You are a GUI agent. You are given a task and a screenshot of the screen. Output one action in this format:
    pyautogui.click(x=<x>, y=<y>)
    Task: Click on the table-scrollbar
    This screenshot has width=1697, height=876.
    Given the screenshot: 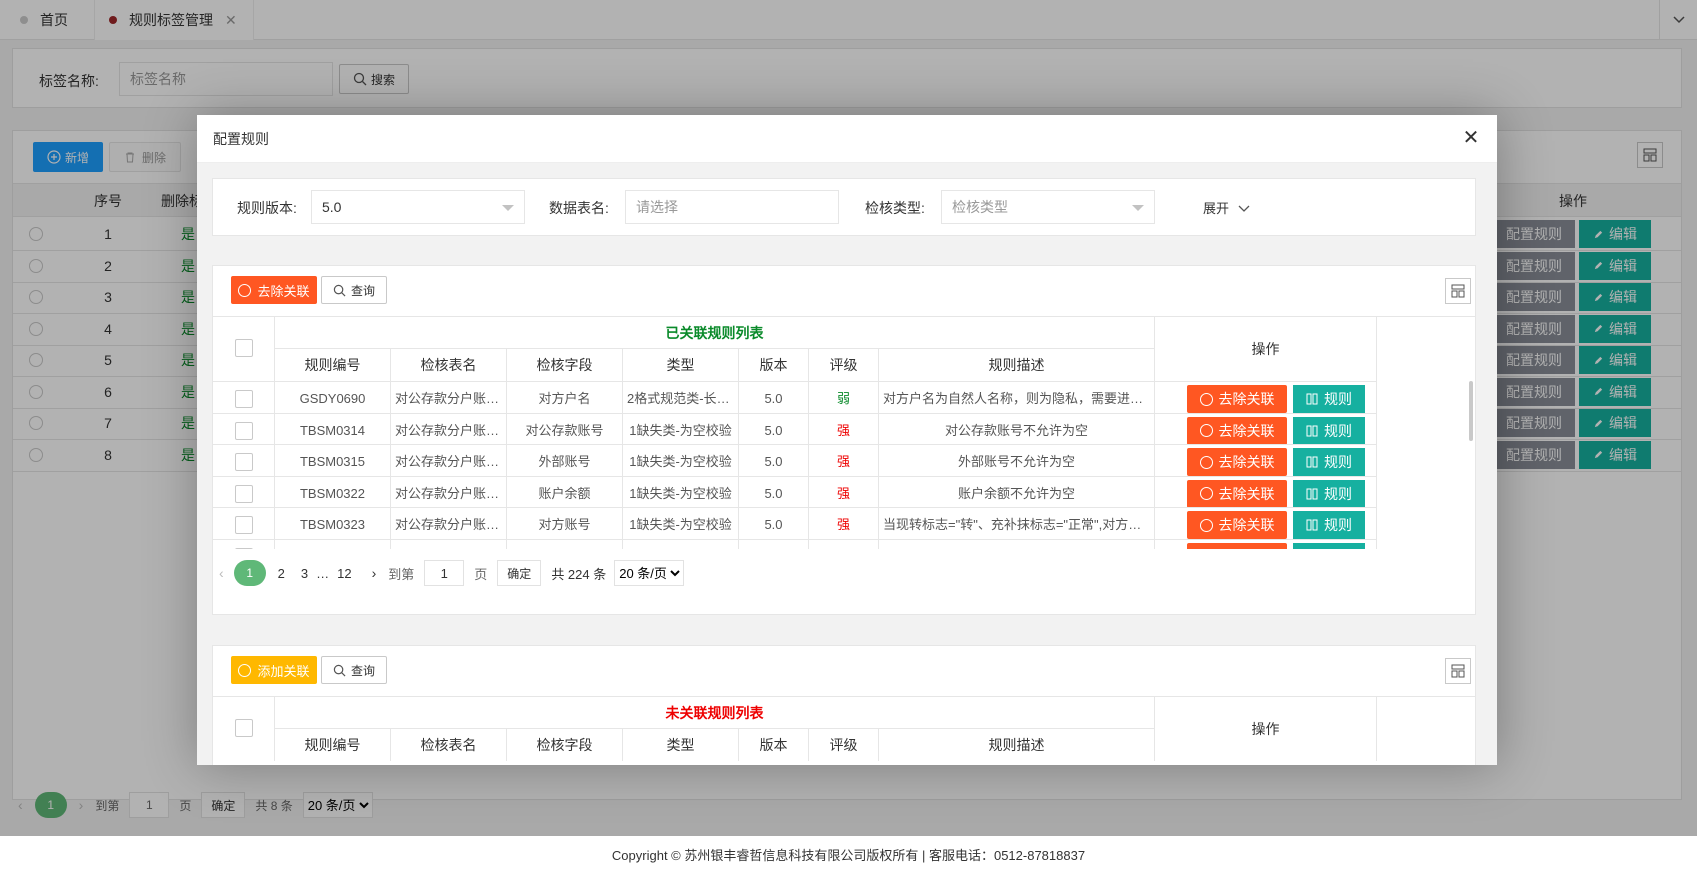 What is the action you would take?
    pyautogui.click(x=1471, y=411)
    